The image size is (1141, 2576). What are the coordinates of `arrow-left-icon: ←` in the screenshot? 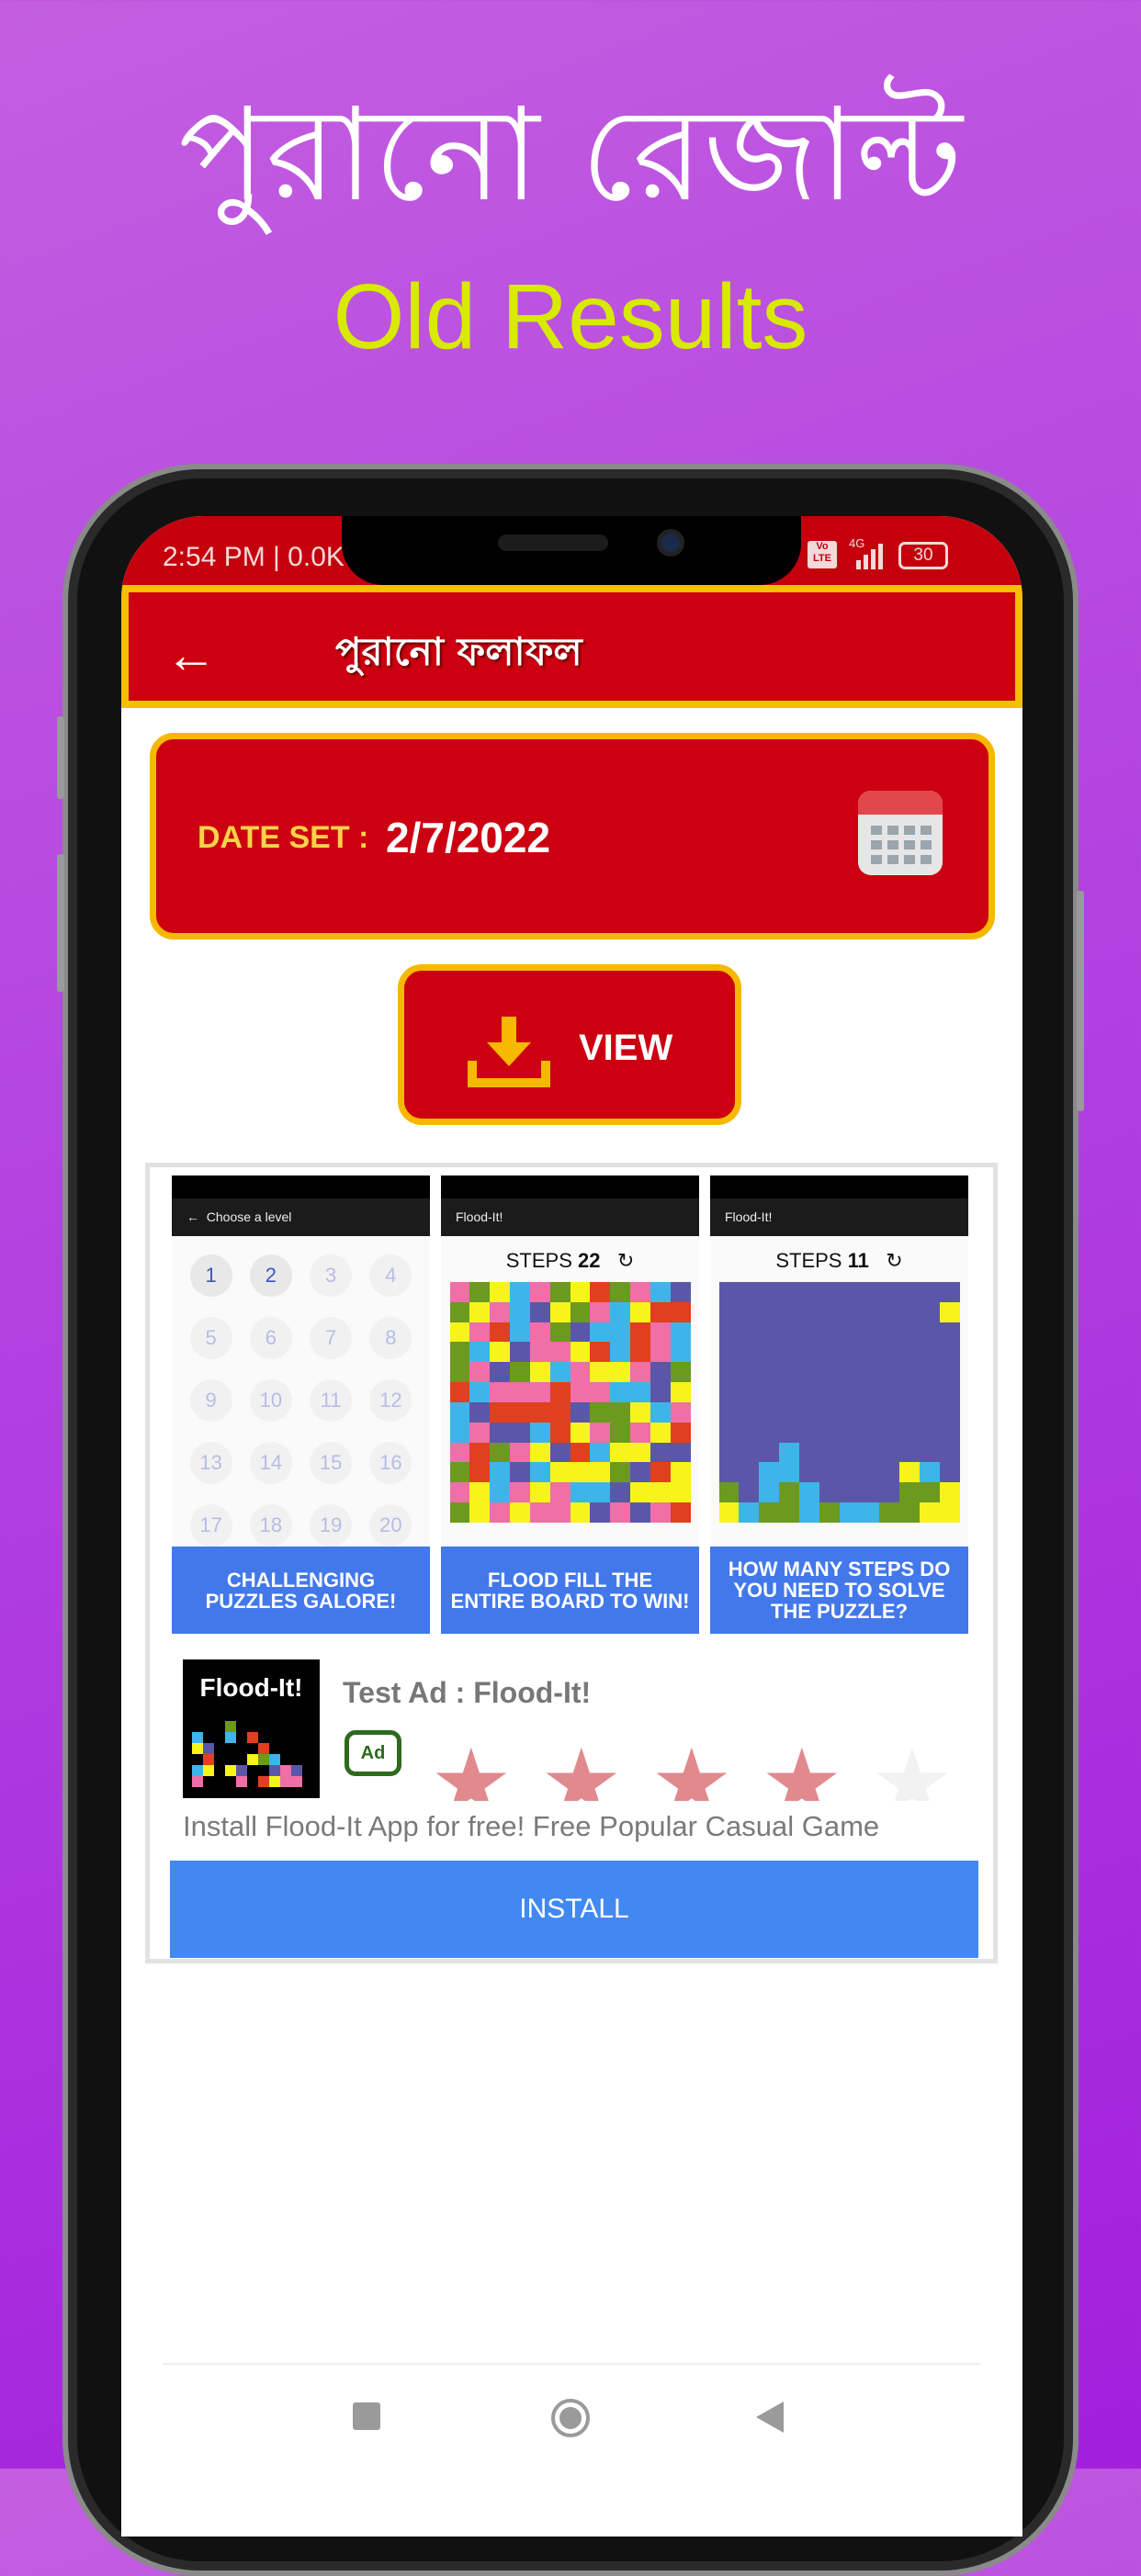 It's located at (191, 655).